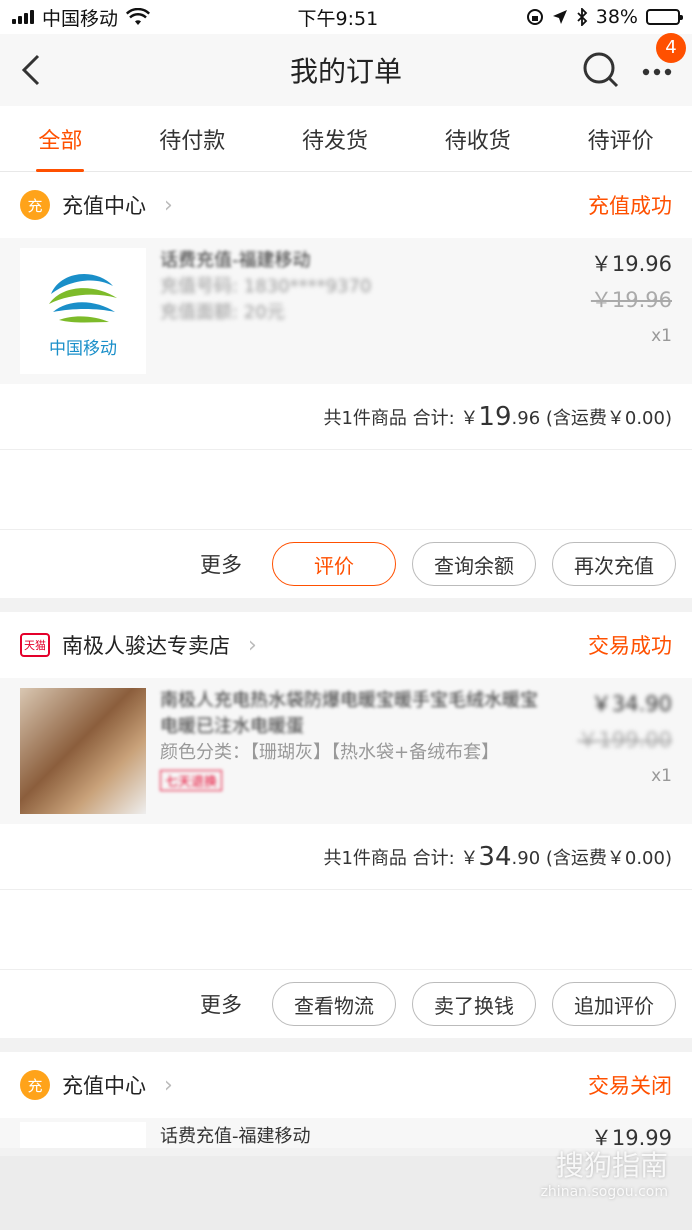 This screenshot has width=692, height=1230. What do you see at coordinates (671, 47) in the screenshot?
I see `notification-badge: 4` at bounding box center [671, 47].